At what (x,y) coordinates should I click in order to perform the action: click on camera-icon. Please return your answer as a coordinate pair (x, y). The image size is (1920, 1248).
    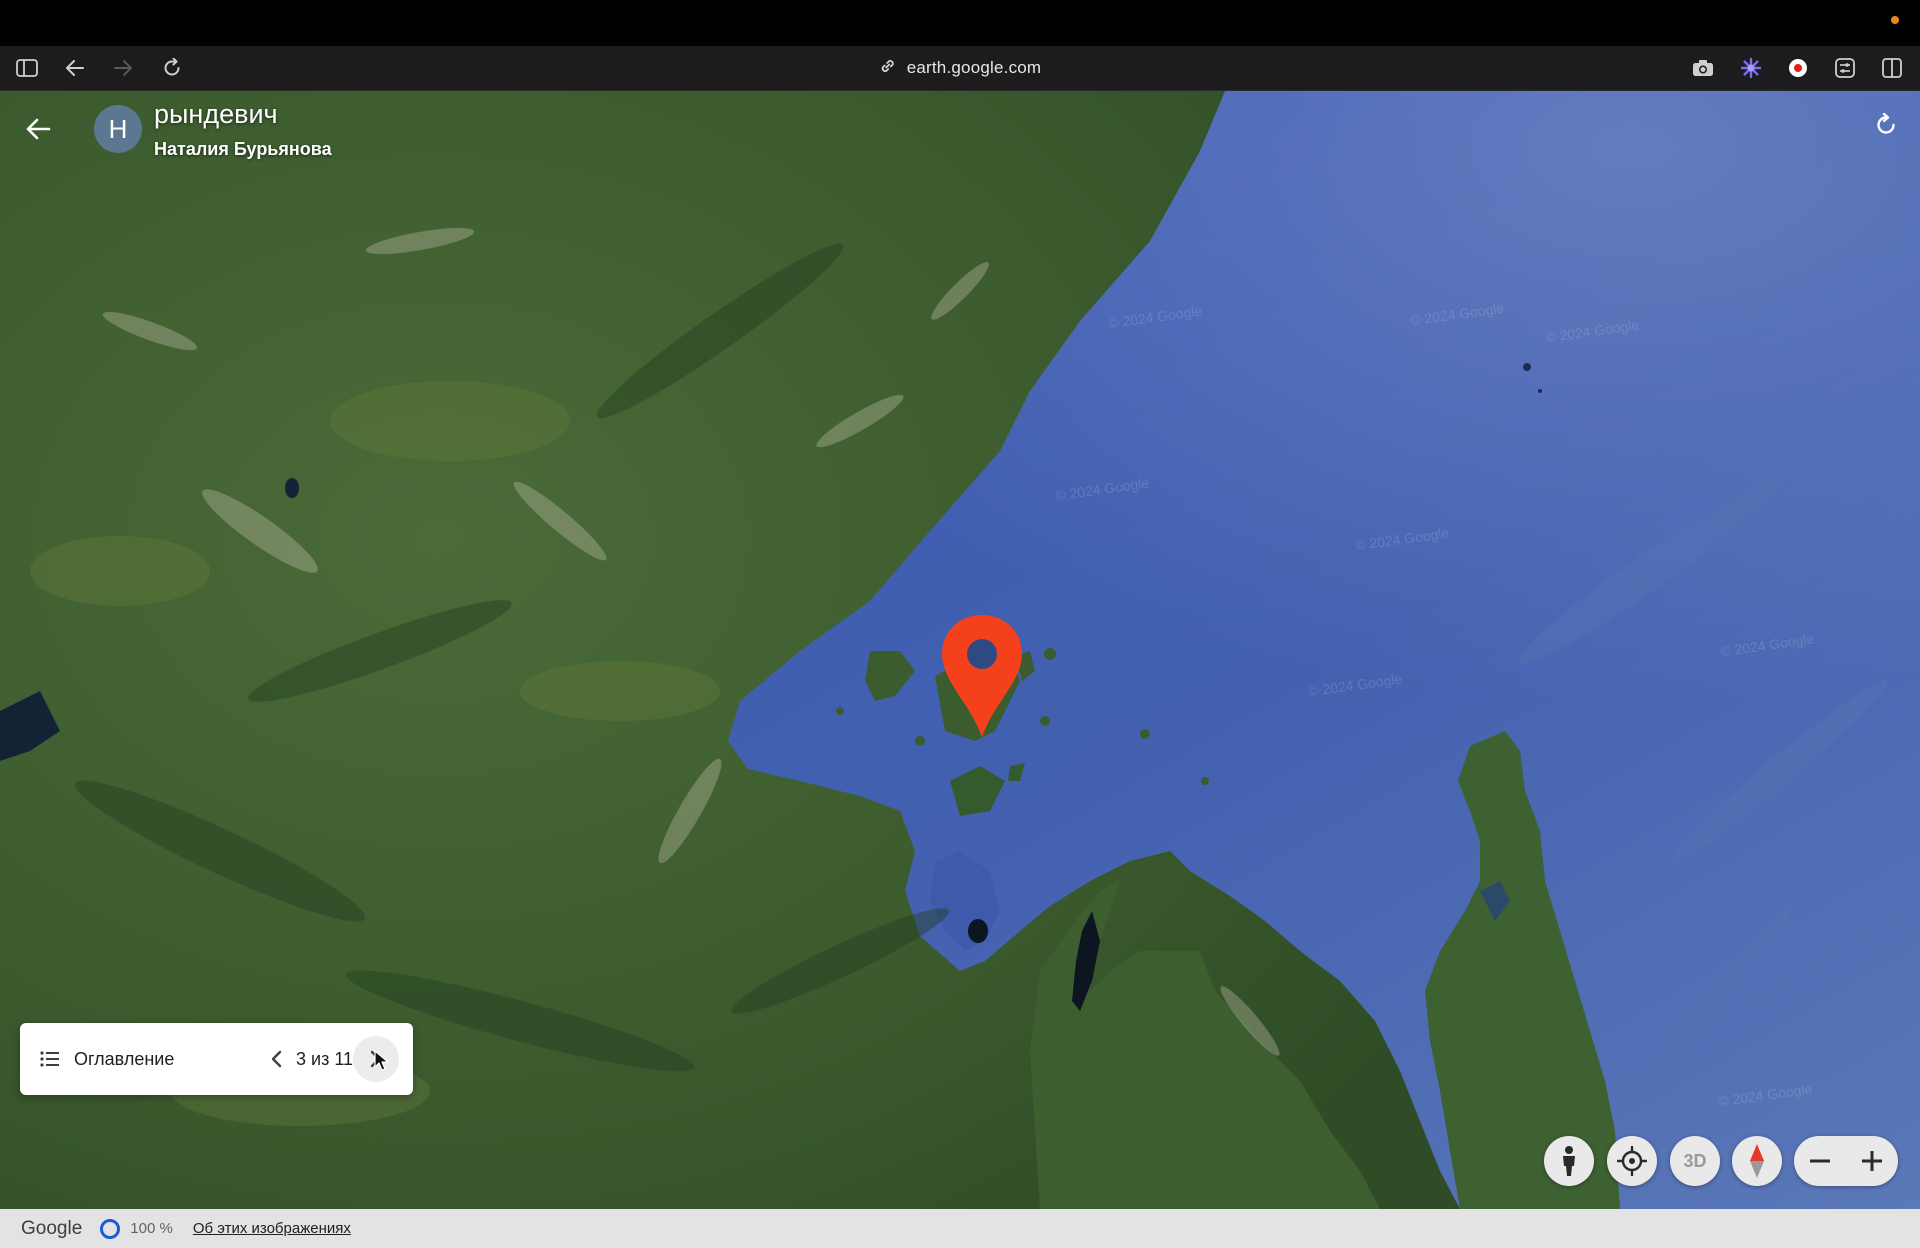
    Looking at the image, I should click on (1703, 68).